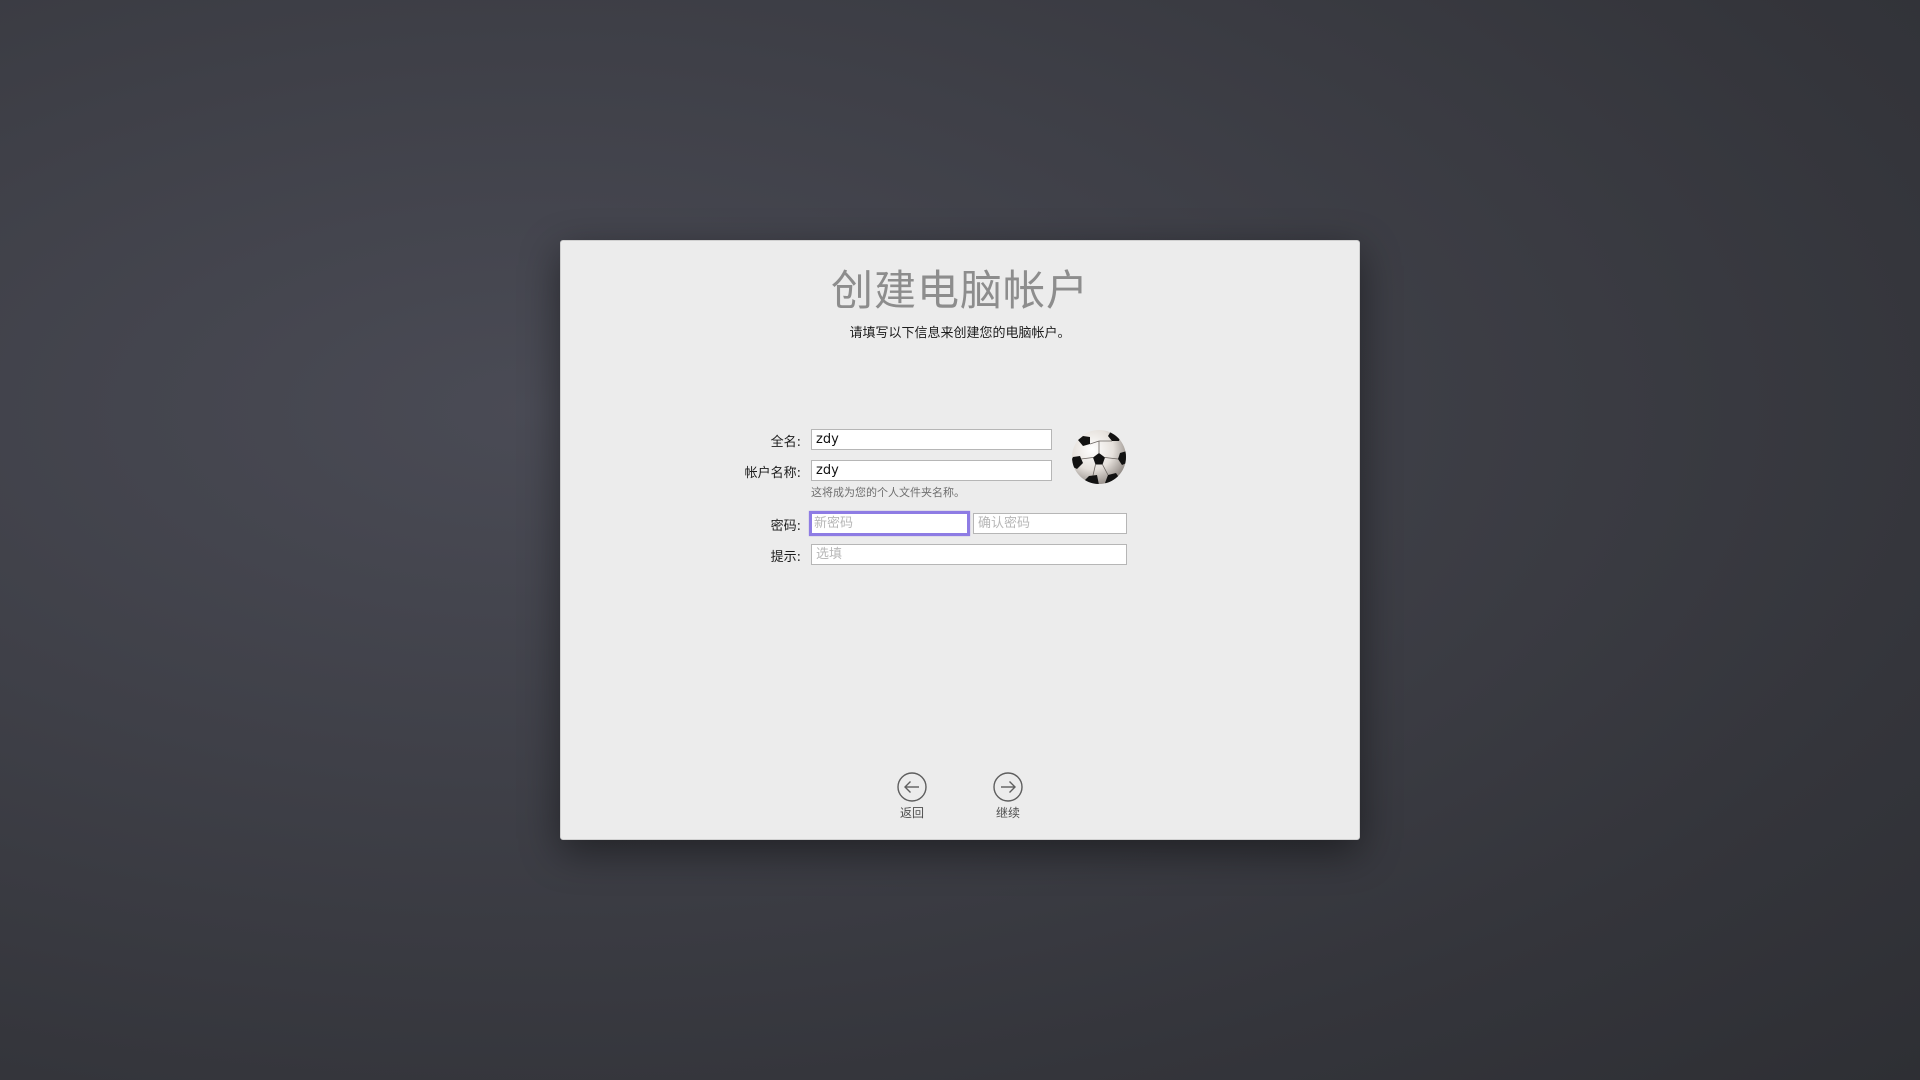 The image size is (1920, 1080). I want to click on back-button: 返回, so click(912, 796).